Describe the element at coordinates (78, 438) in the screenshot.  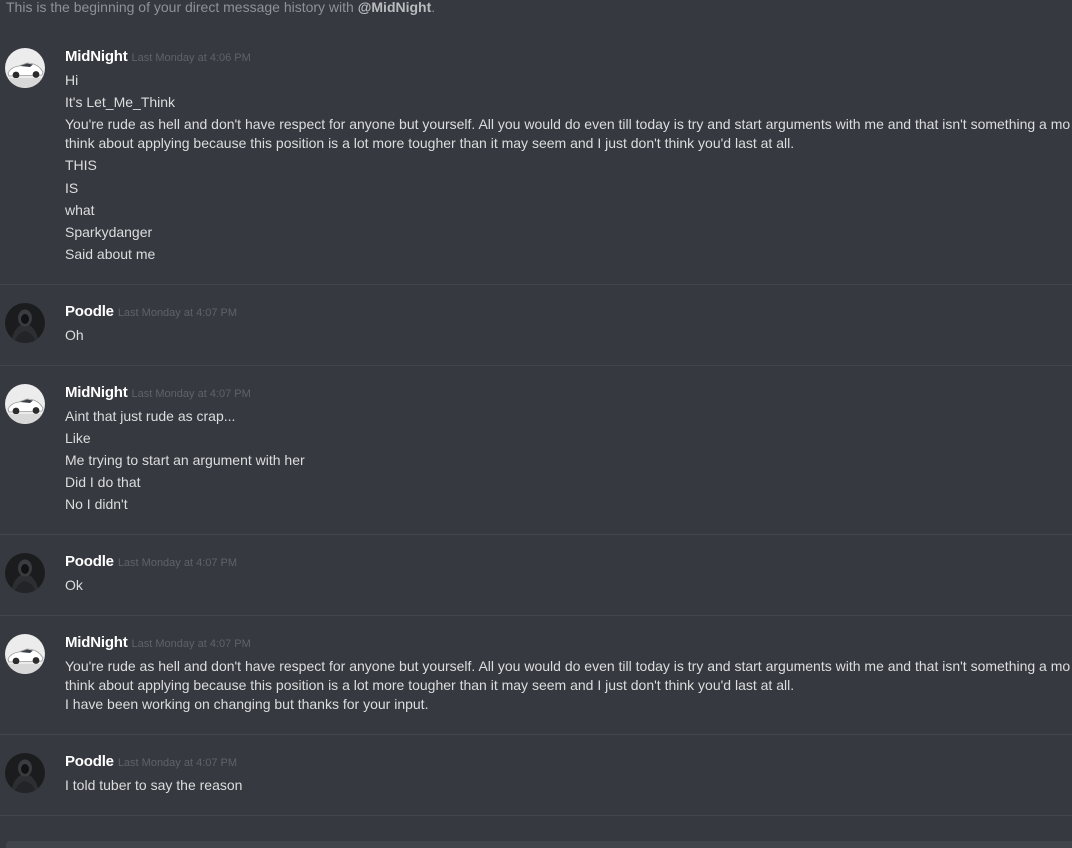
I see `message-text: Like` at that location.